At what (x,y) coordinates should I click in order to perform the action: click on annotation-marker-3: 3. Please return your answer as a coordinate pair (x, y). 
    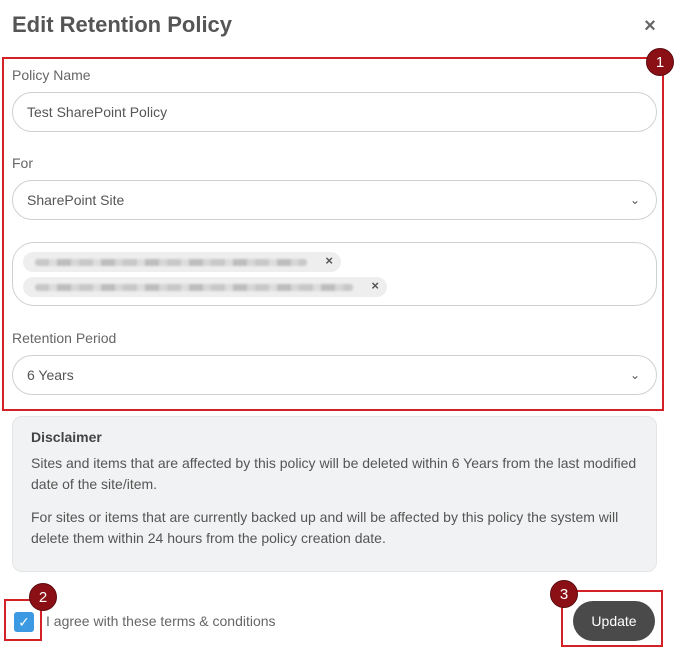
    Looking at the image, I should click on (564, 594).